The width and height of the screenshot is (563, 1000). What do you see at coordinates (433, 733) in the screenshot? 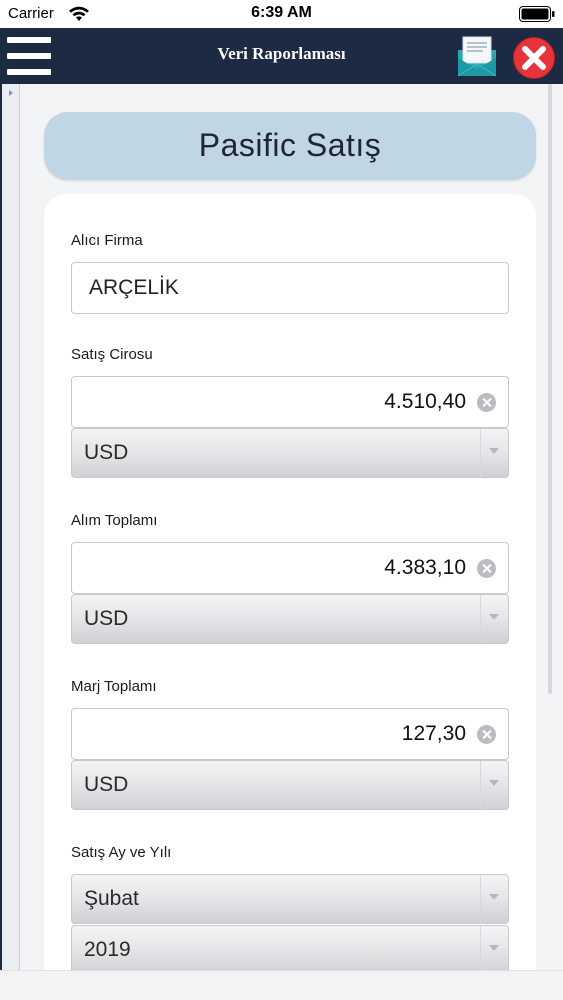
I see `margin-total-value: 127,30` at bounding box center [433, 733].